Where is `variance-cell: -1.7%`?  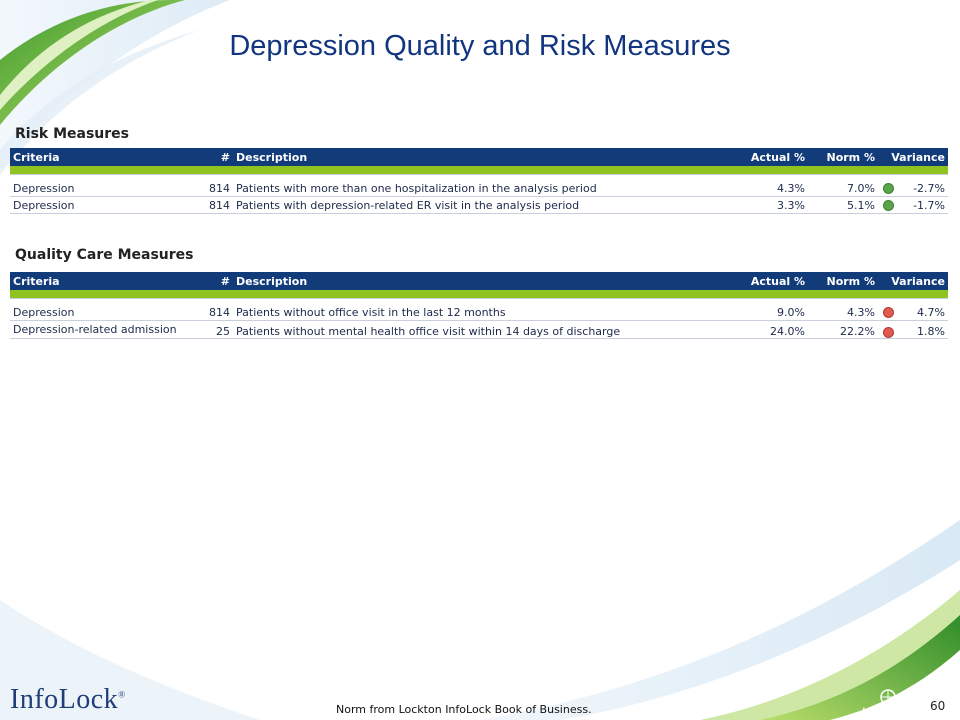
variance-cell: -1.7% is located at coordinates (913, 205).